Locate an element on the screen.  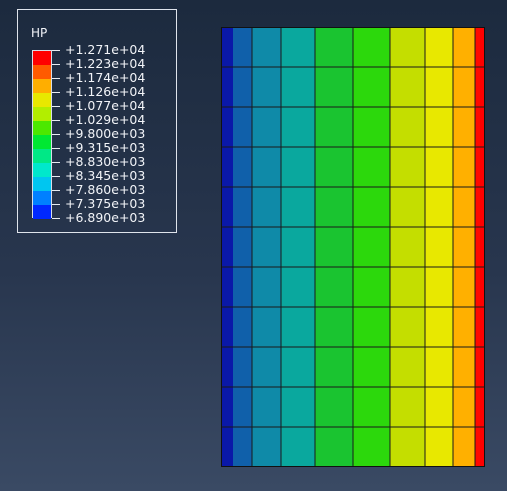
legend-label: +8.345e+03 is located at coordinates (105, 175).